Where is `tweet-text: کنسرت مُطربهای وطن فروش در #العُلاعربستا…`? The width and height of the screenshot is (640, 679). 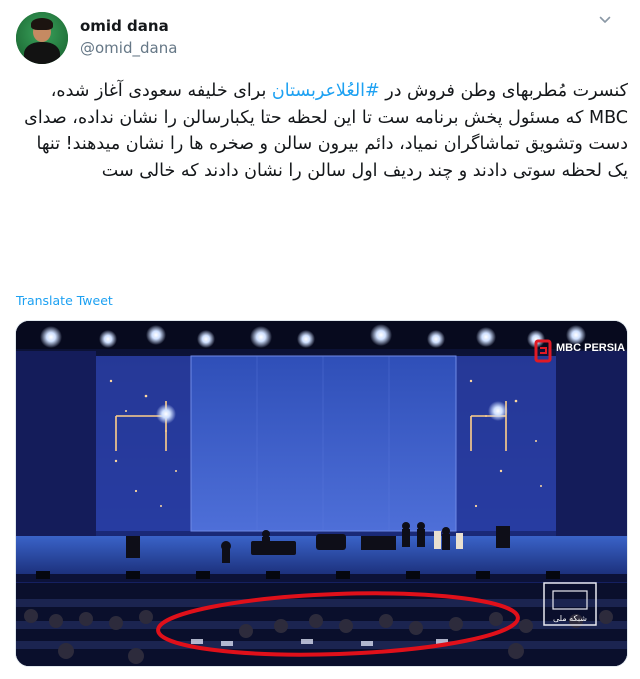 tweet-text: کنسرت مُطربهای وطن فروش در #العُلاعربستا… is located at coordinates (321, 131).